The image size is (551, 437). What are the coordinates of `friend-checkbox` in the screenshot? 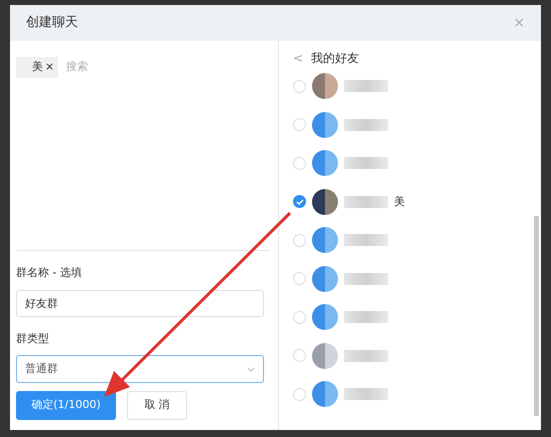 It's located at (299, 201).